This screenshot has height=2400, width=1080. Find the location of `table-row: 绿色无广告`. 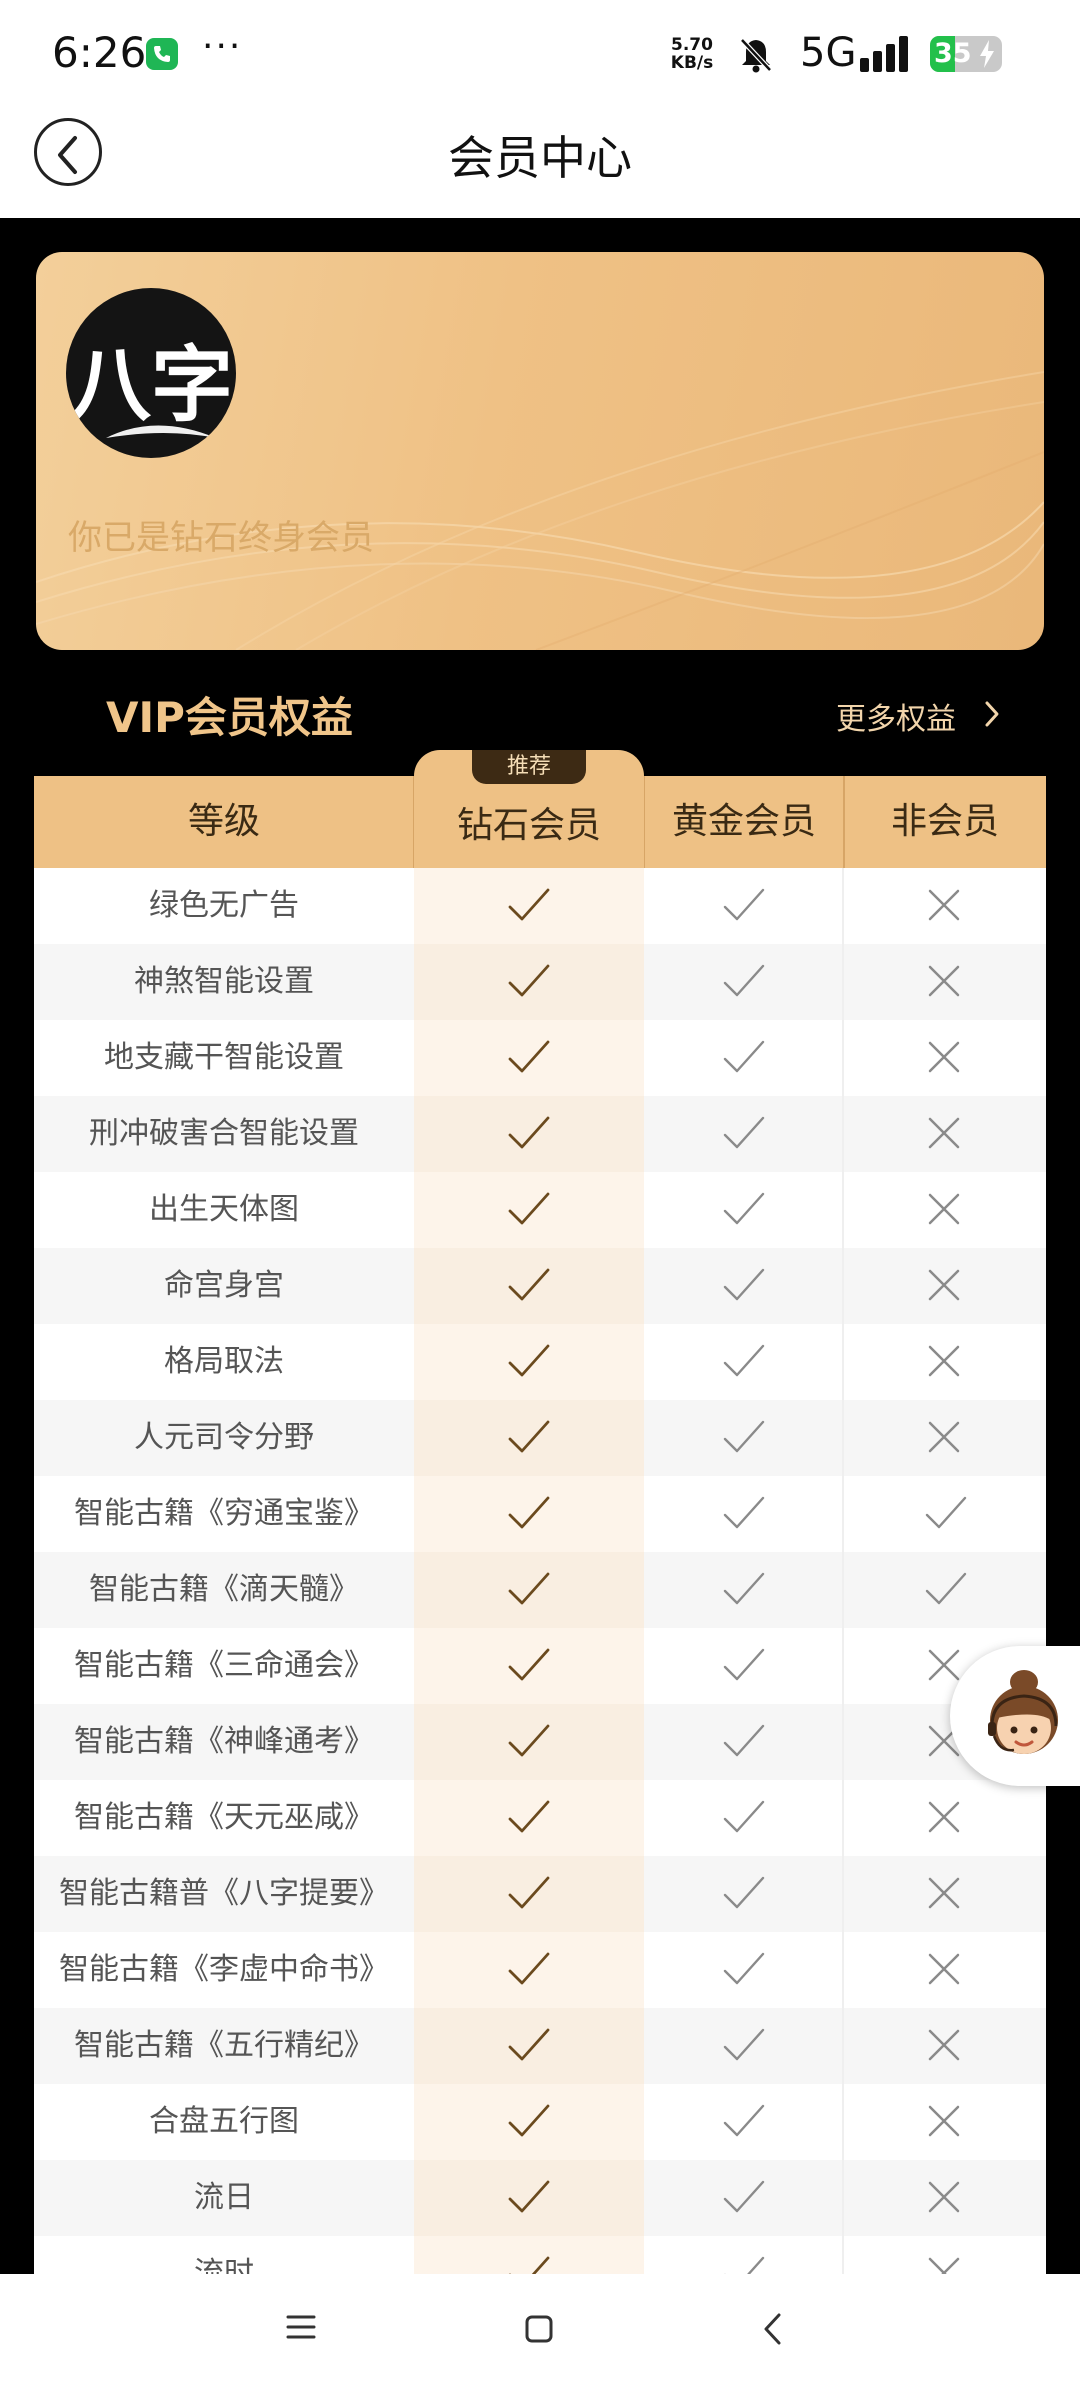

table-row: 绿色无广告 is located at coordinates (540, 906).